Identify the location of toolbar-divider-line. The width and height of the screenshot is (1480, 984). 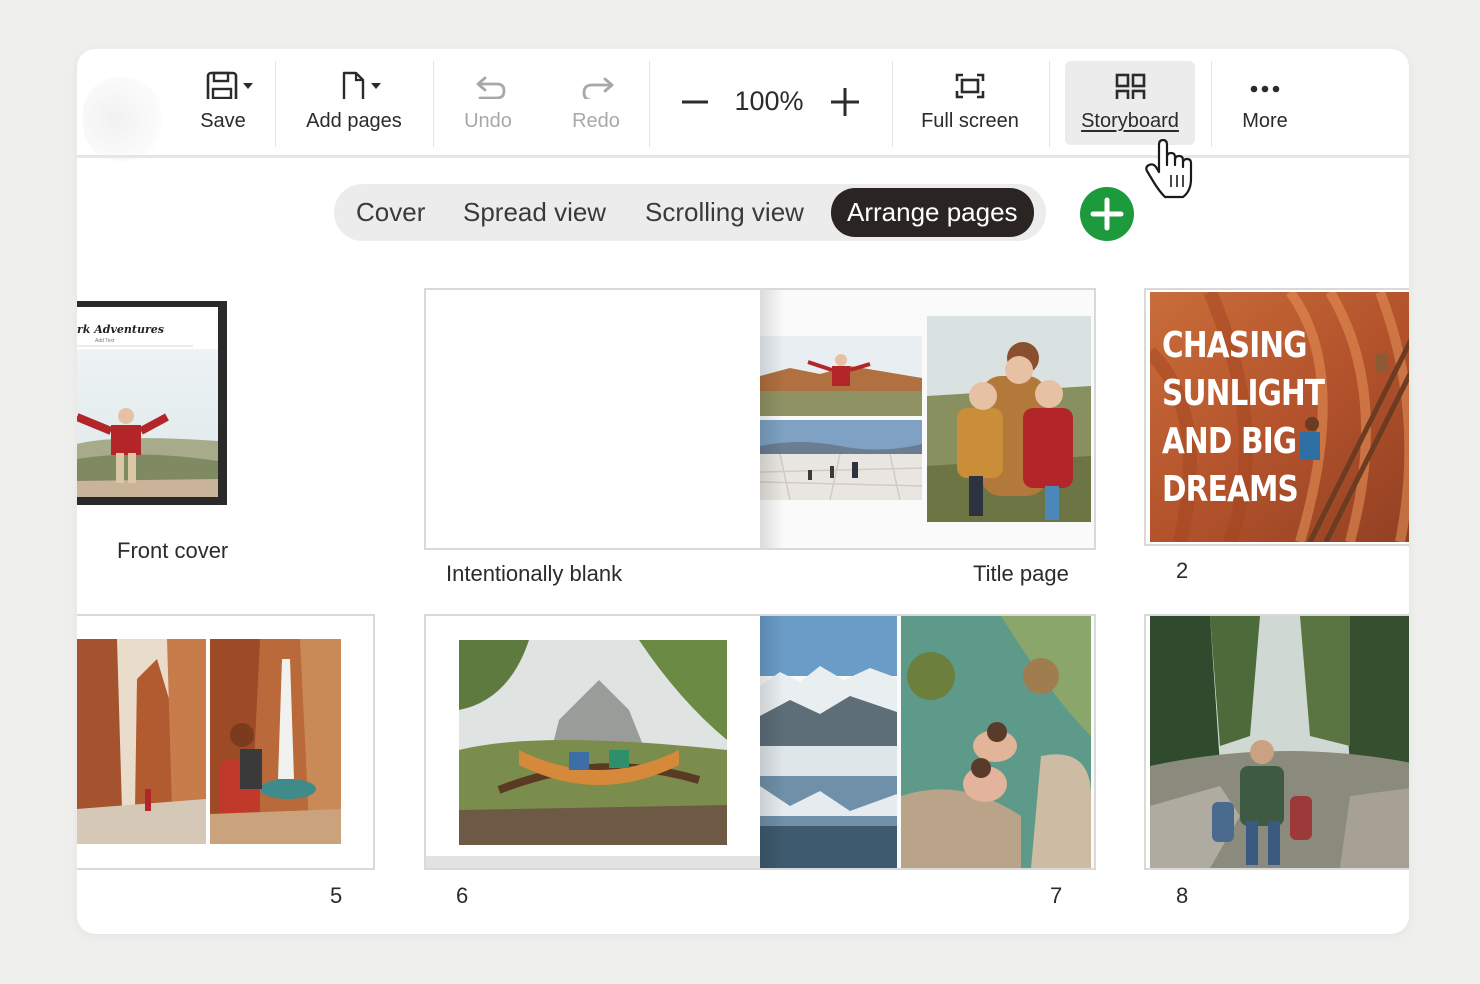
(743, 156).